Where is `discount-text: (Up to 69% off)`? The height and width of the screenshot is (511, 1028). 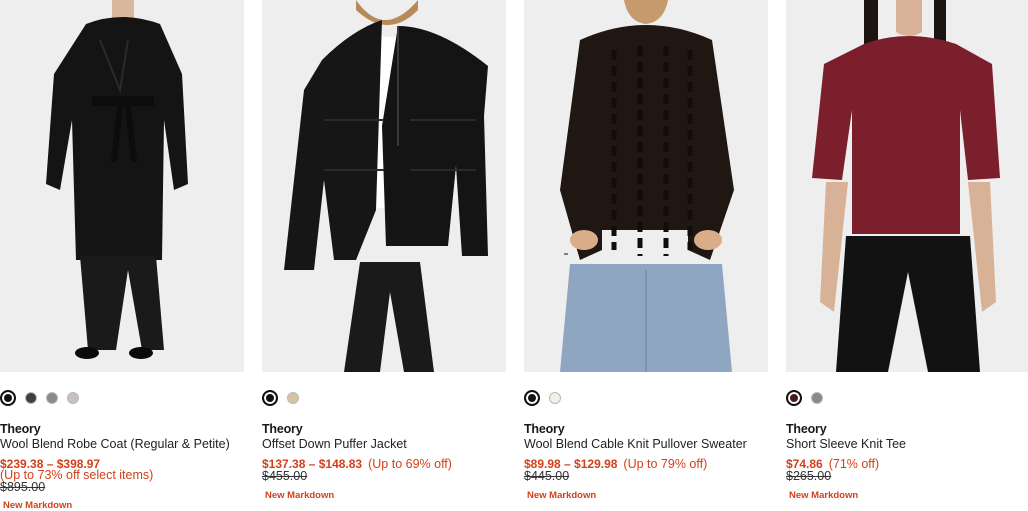 discount-text: (Up to 69% off) is located at coordinates (410, 464).